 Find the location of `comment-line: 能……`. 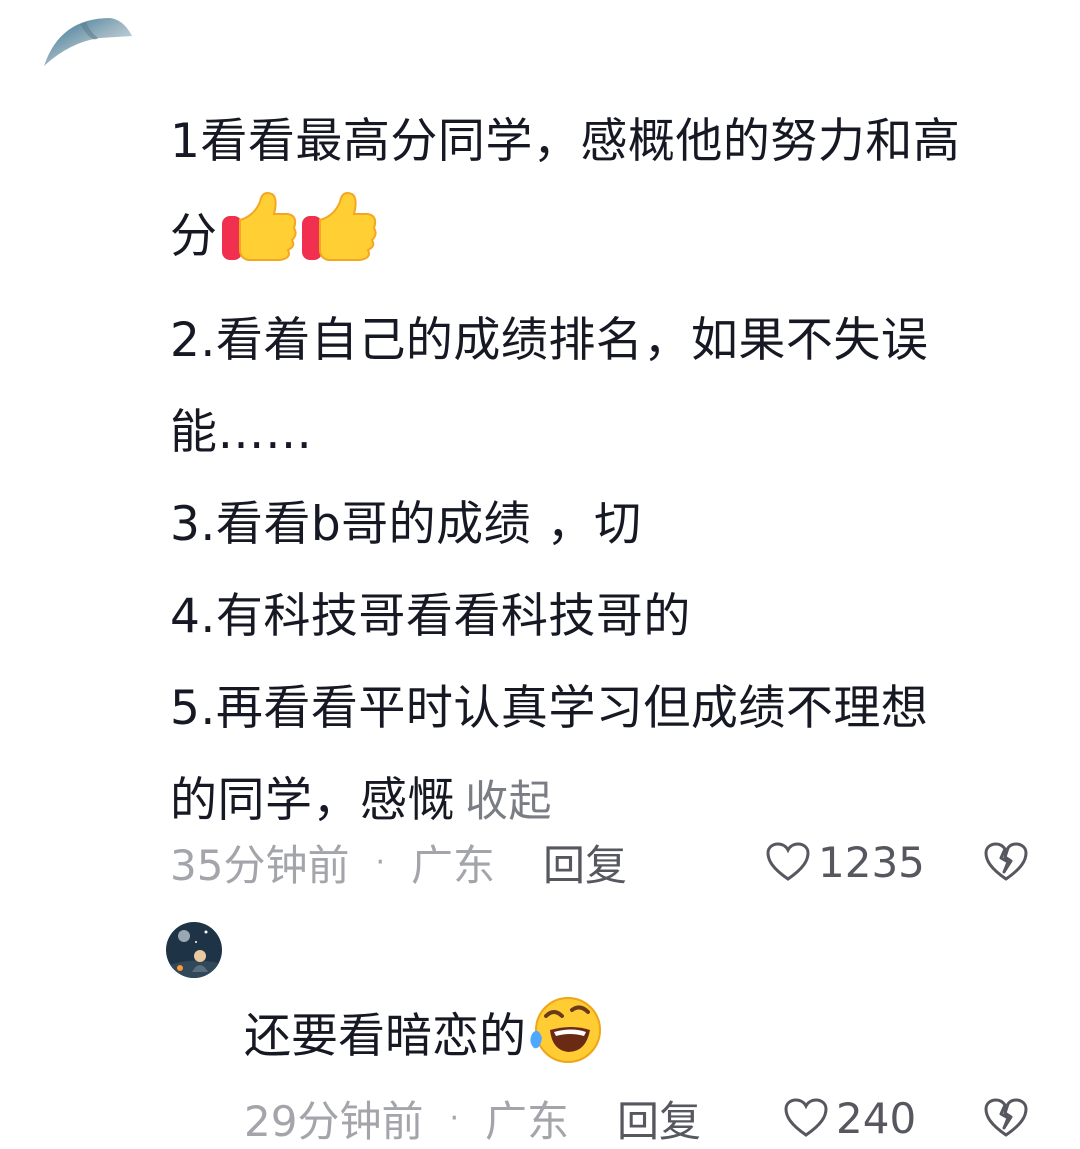

comment-line: 能…… is located at coordinates (241, 432).